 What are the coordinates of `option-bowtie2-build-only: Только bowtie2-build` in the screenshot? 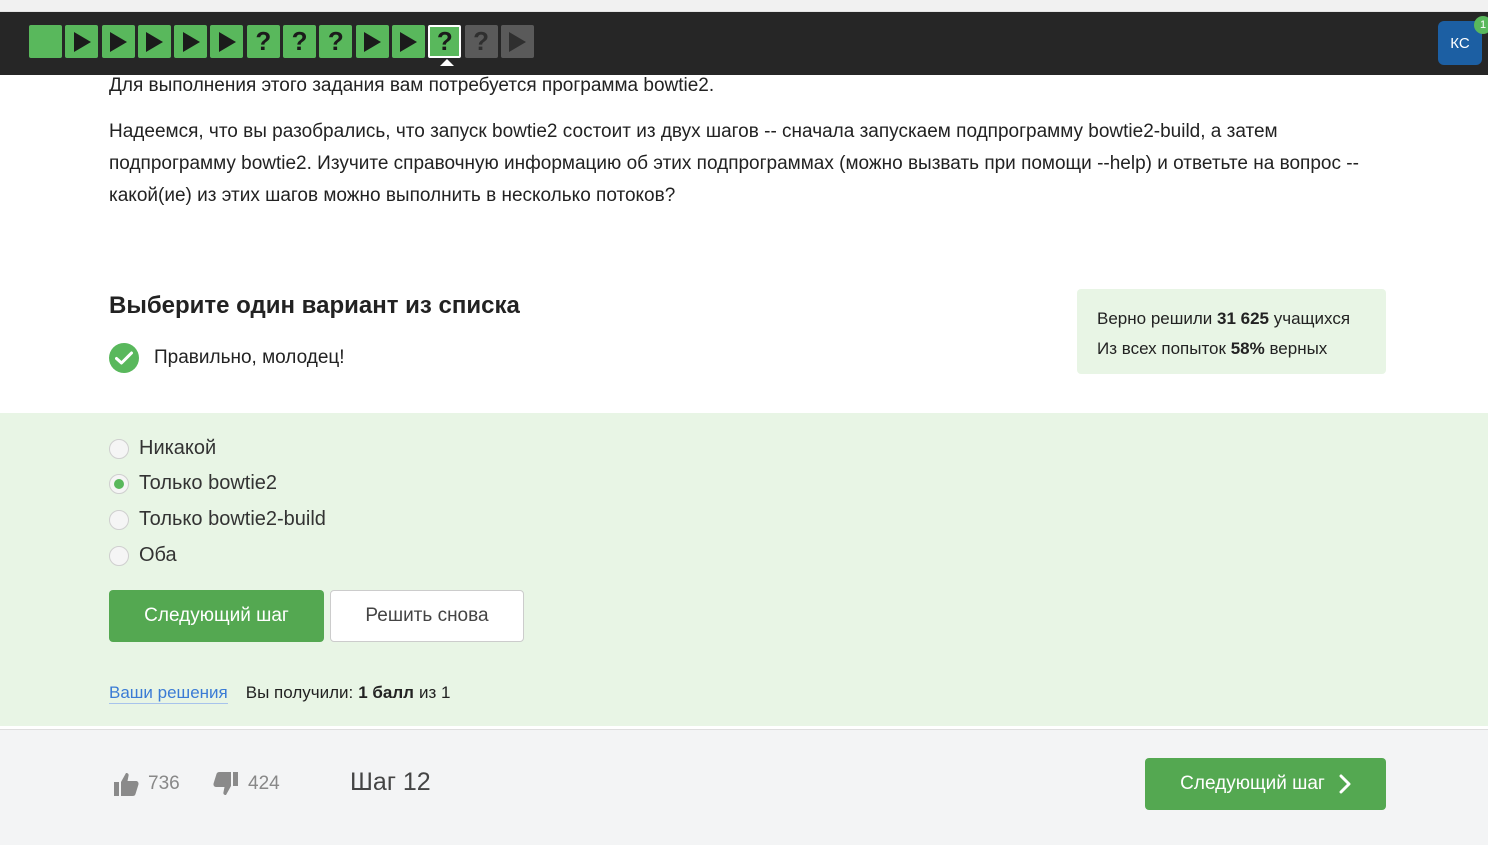 It's located at (217, 519).